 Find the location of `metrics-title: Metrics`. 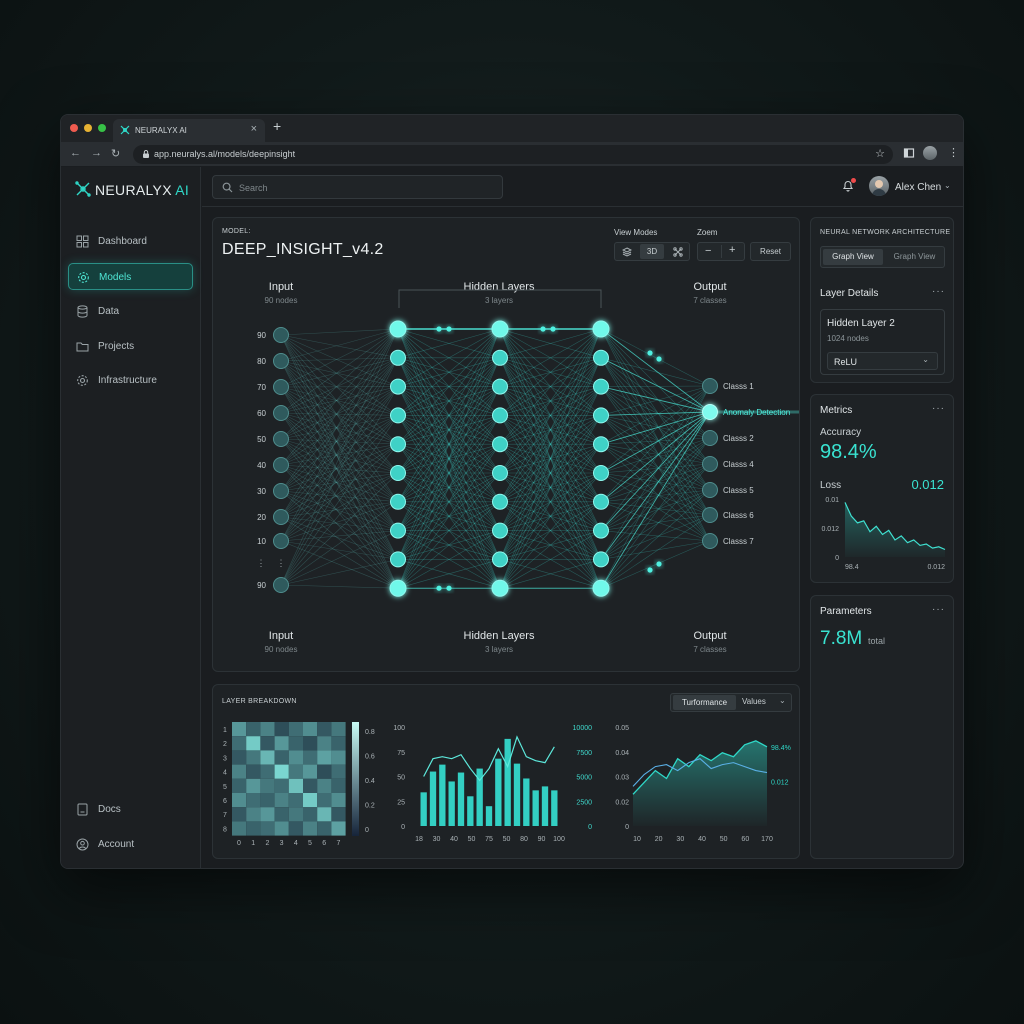

metrics-title: Metrics is located at coordinates (836, 410).